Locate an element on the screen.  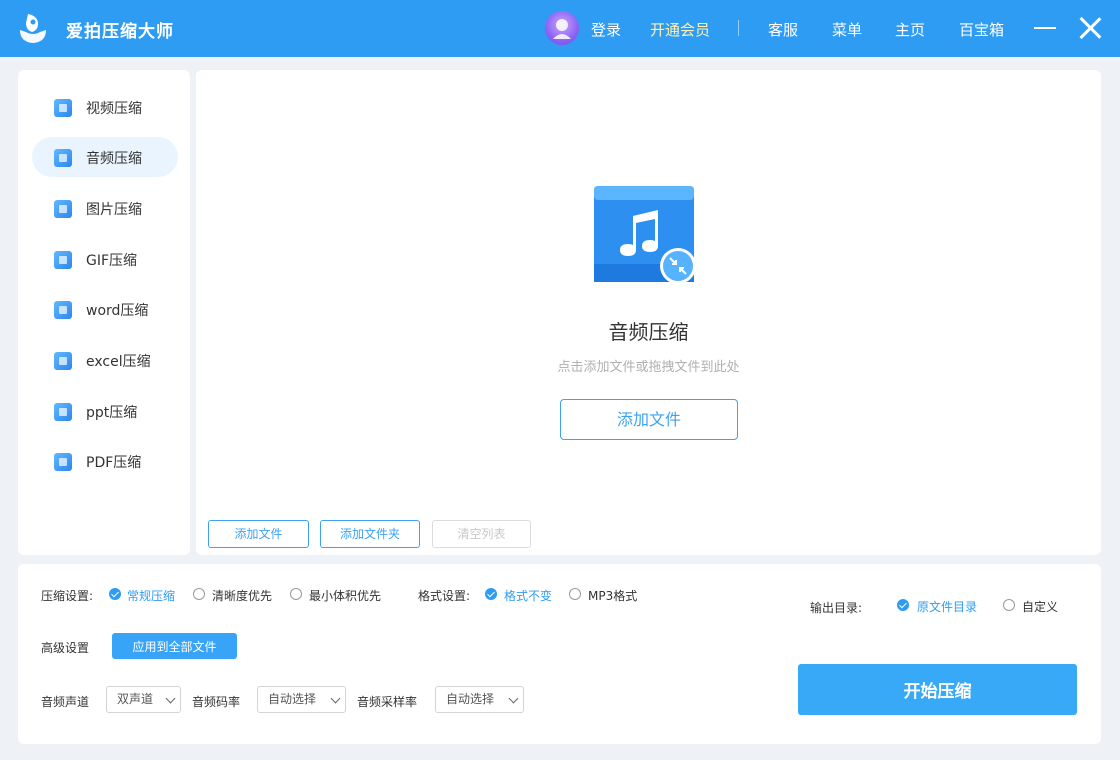
sidebar-item-label: excel压缩 is located at coordinates (118, 362).